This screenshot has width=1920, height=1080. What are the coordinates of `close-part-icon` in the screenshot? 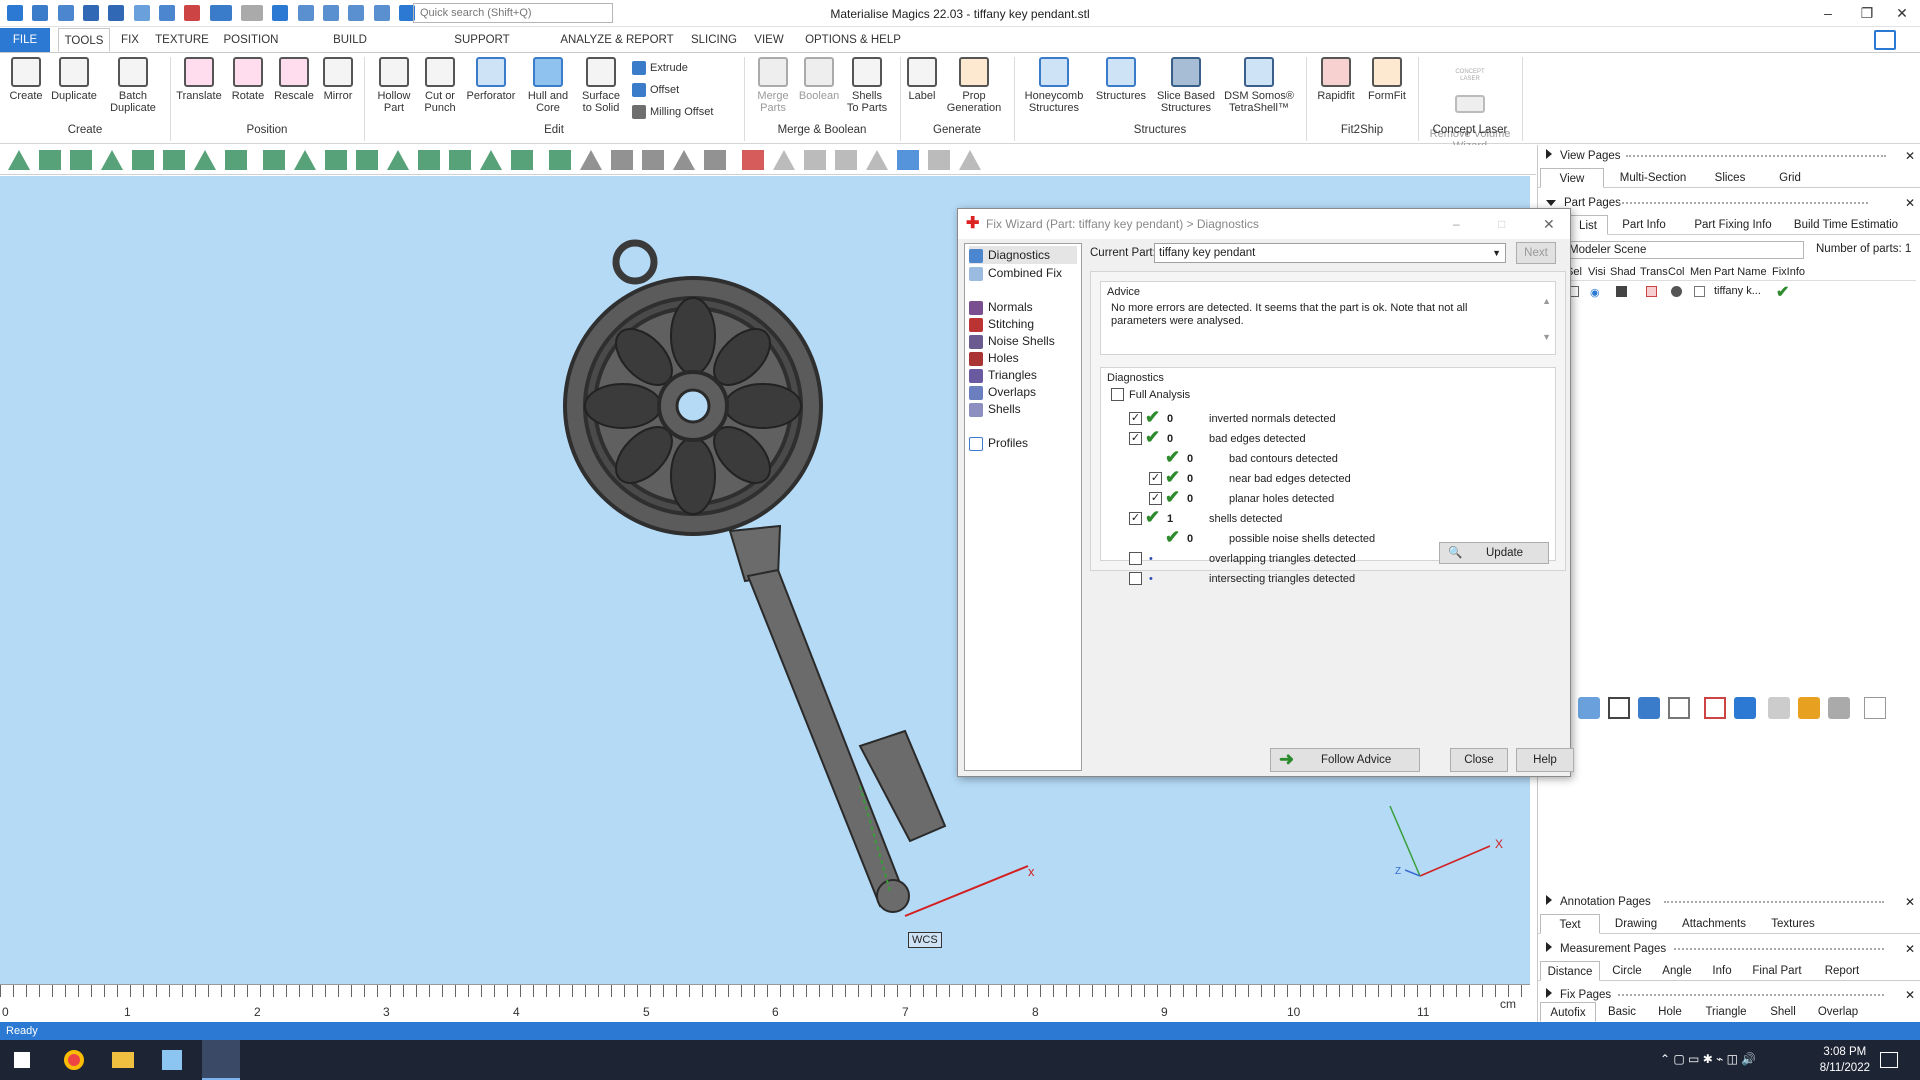 It's located at (192, 13).